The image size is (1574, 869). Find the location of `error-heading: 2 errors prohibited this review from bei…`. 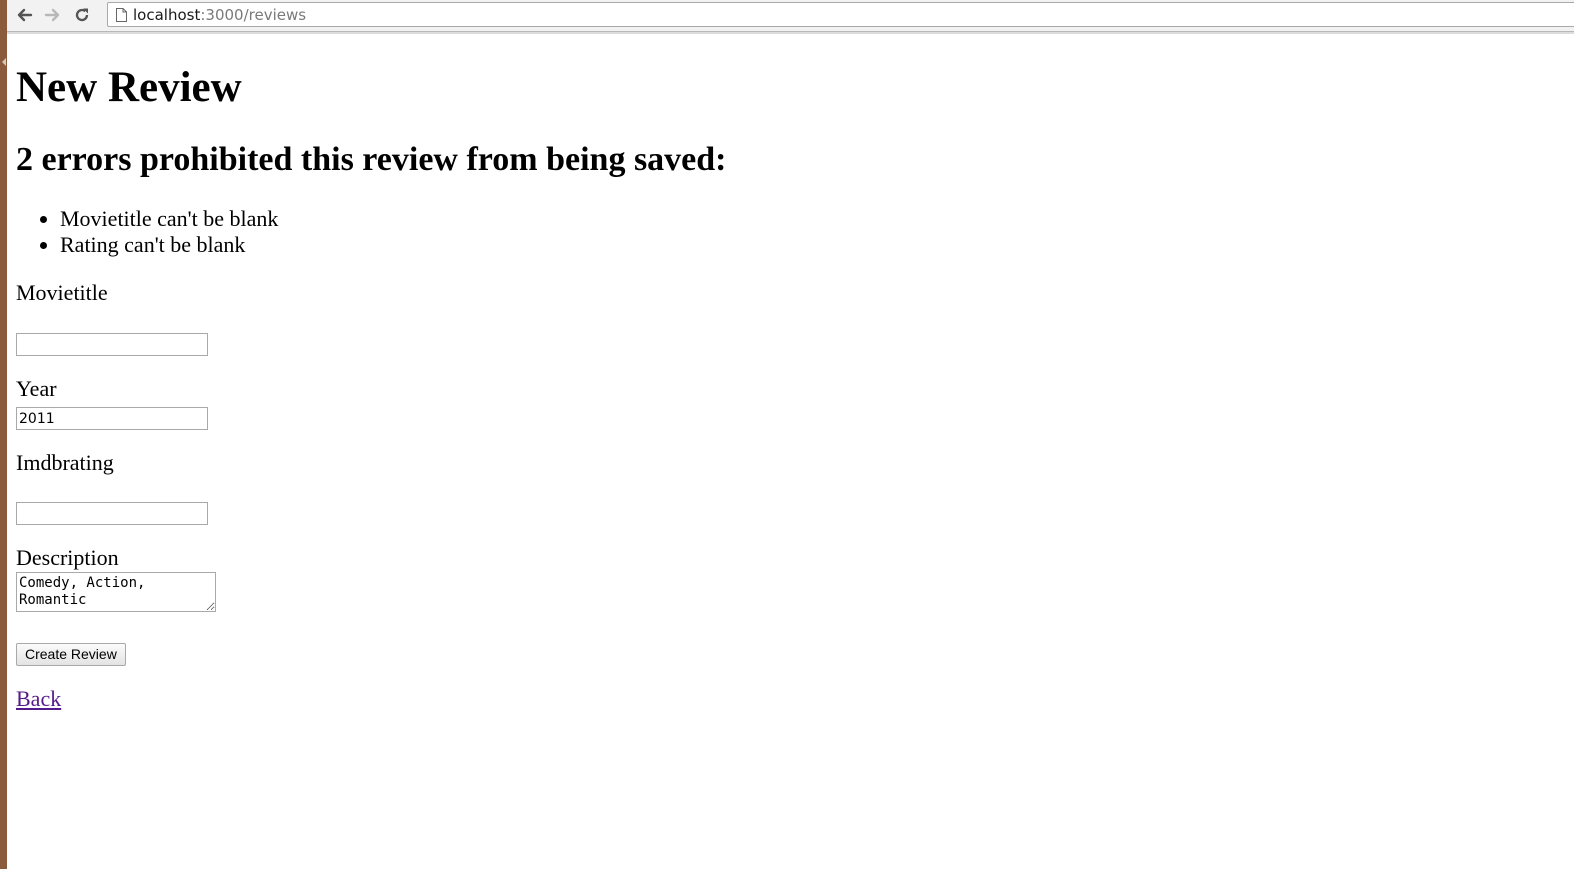

error-heading: 2 errors prohibited this review from bei… is located at coordinates (371, 159).